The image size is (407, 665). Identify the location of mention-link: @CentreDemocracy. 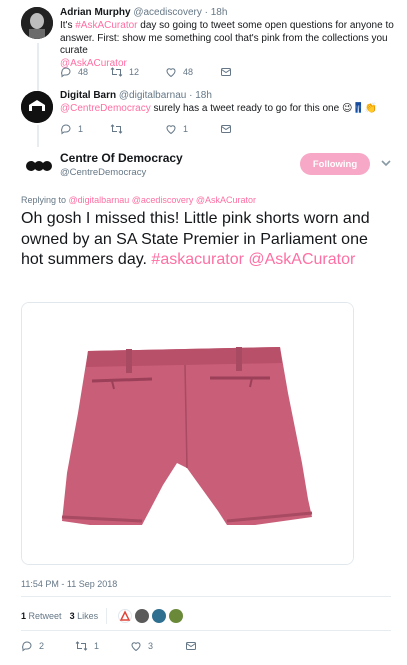
(105, 108).